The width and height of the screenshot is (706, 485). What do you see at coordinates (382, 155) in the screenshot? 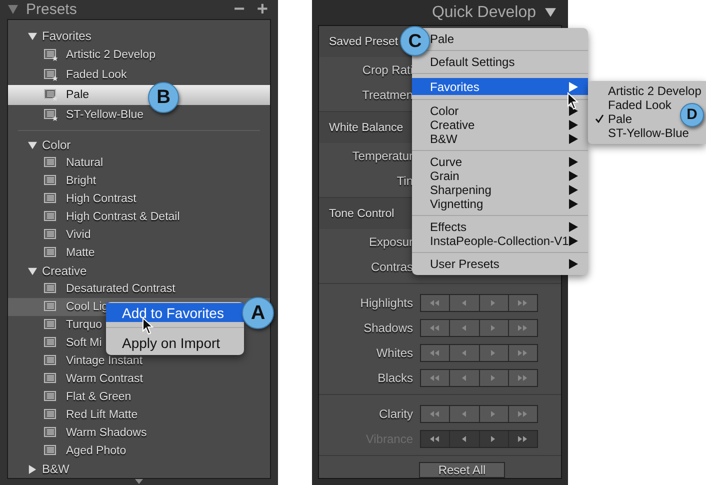
I see `adjustment-label: Temperatur` at bounding box center [382, 155].